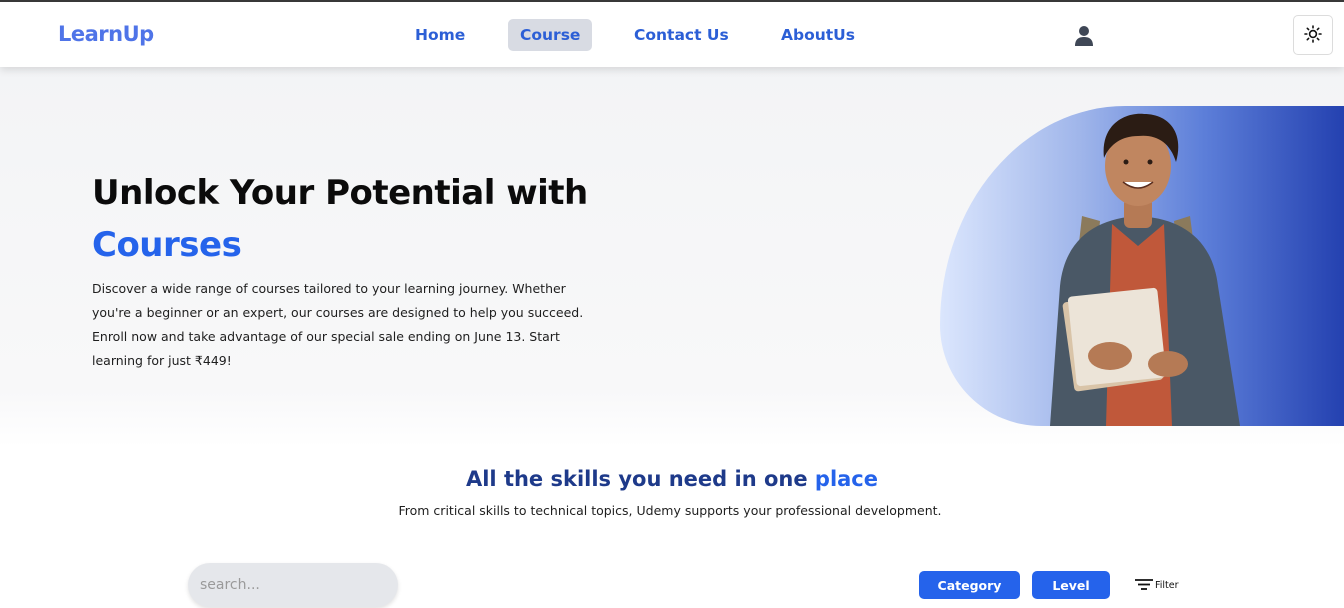 The height and width of the screenshot is (608, 1344). Describe the element at coordinates (1084, 36) in the screenshot. I see `user-icon` at that location.